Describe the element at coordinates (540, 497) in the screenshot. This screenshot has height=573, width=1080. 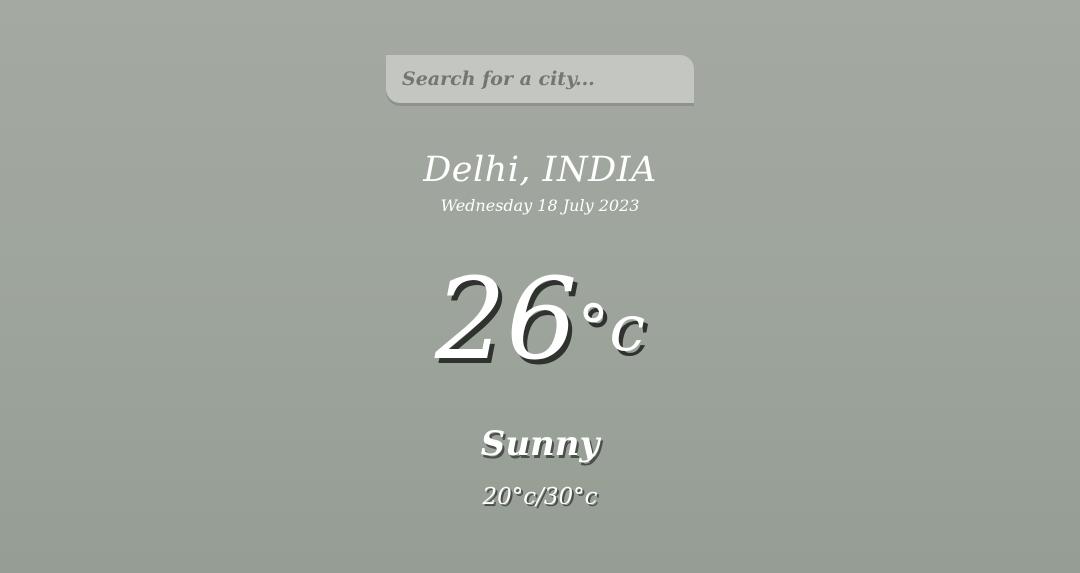
I see `temperature-range: 20°c/30°c` at that location.